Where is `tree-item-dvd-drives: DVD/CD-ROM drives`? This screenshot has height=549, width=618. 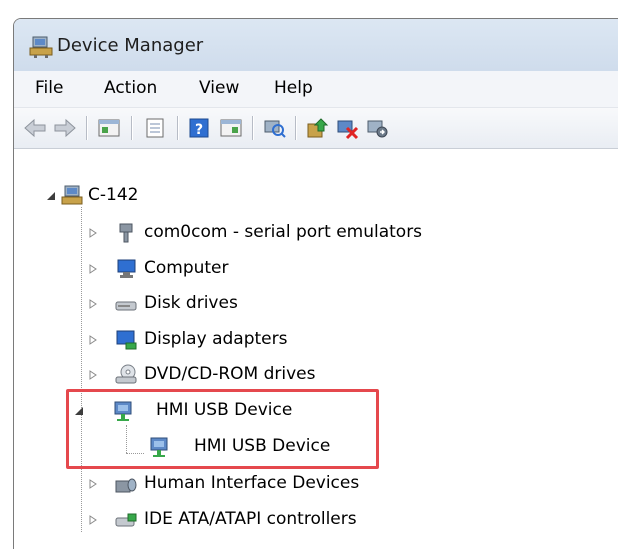 tree-item-dvd-drives: DVD/CD-ROM drives is located at coordinates (238, 376).